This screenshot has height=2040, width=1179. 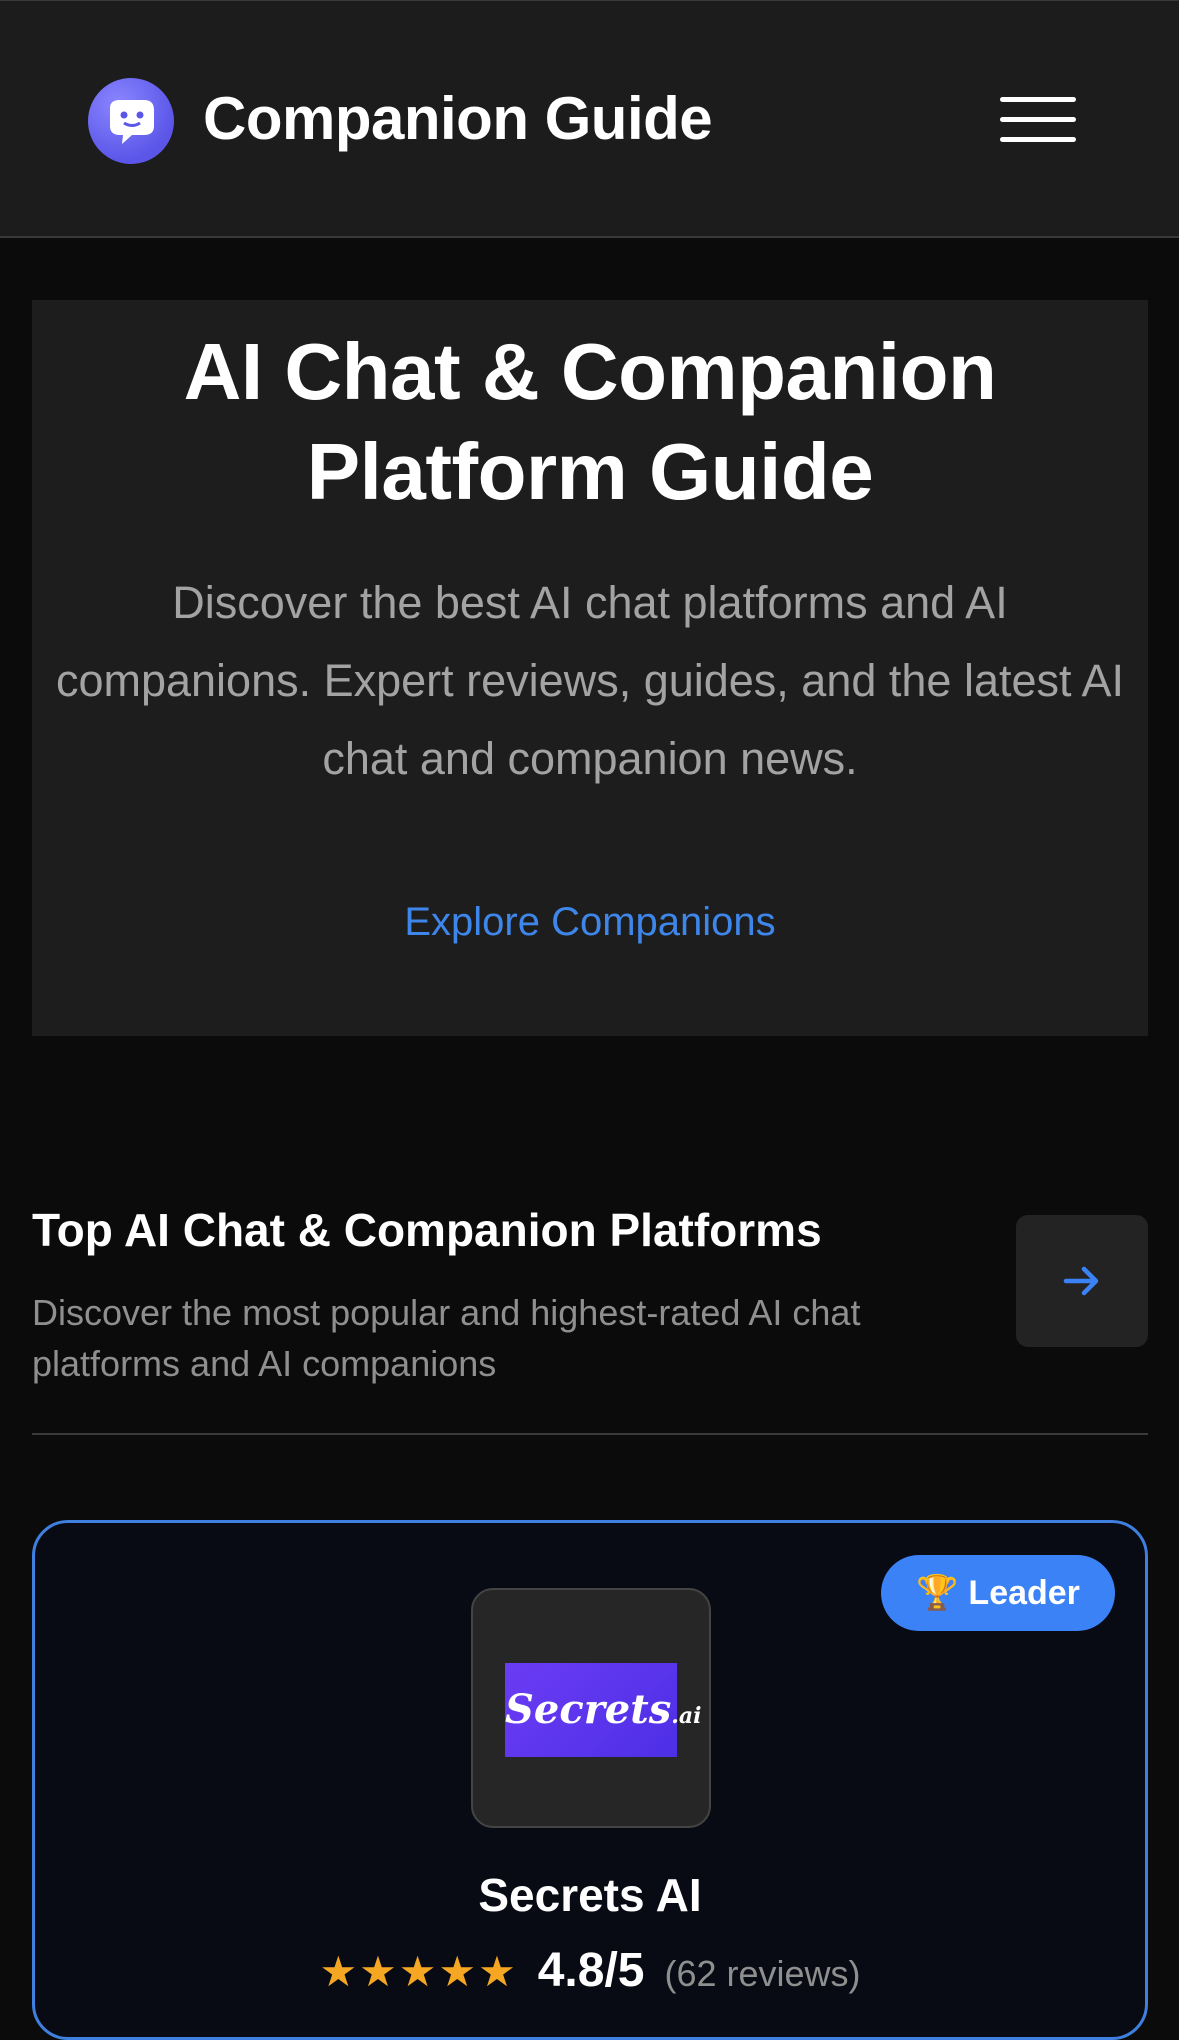 I want to click on secrets-ai-logo: Secrets.ai, so click(x=603, y=1710).